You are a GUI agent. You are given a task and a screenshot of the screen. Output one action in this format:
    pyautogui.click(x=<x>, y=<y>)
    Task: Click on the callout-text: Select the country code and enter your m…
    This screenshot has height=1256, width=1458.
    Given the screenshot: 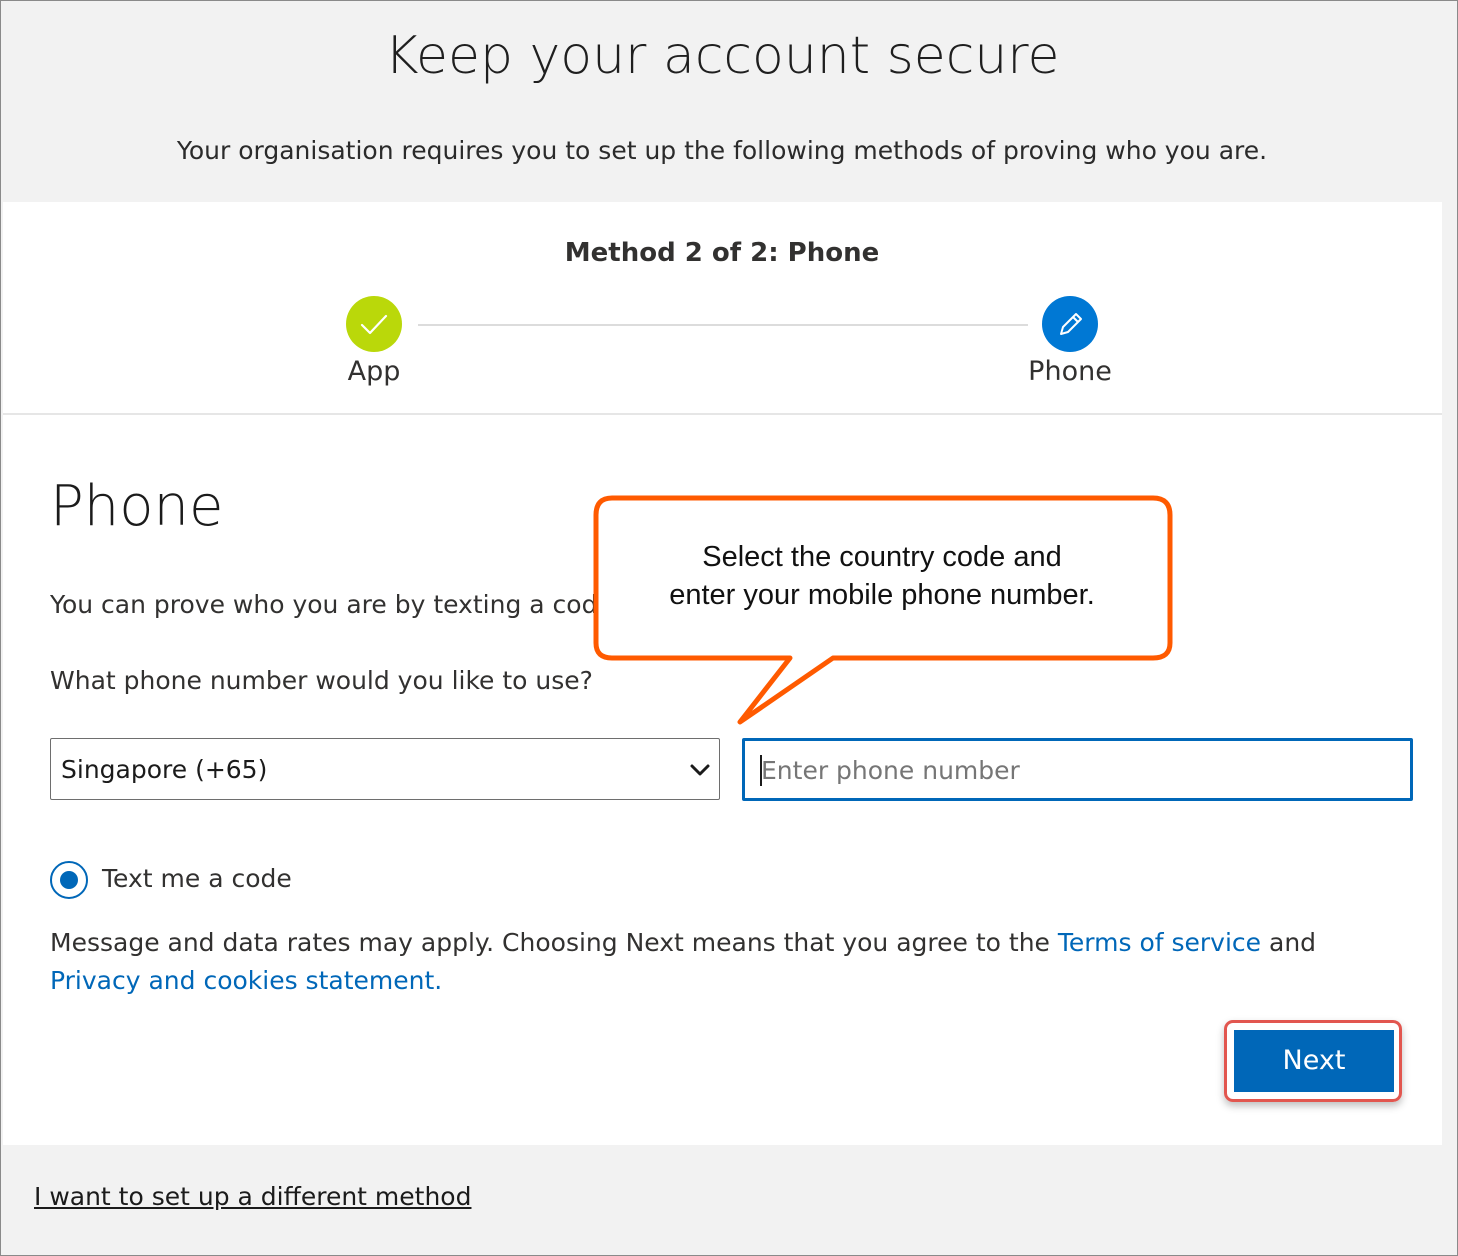 What is the action you would take?
    pyautogui.click(x=882, y=576)
    